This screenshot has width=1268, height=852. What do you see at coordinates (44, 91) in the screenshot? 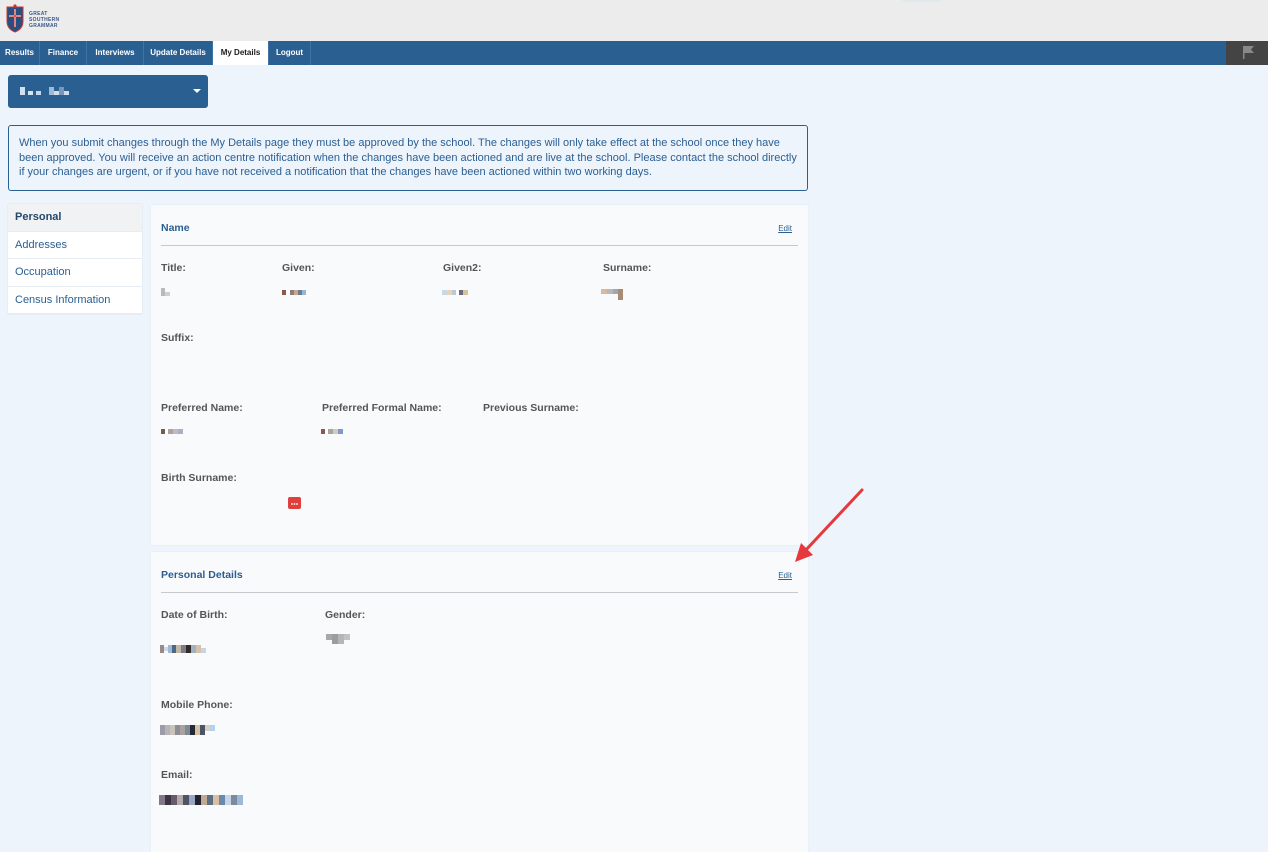
I see `selected-student-name-redacted` at bounding box center [44, 91].